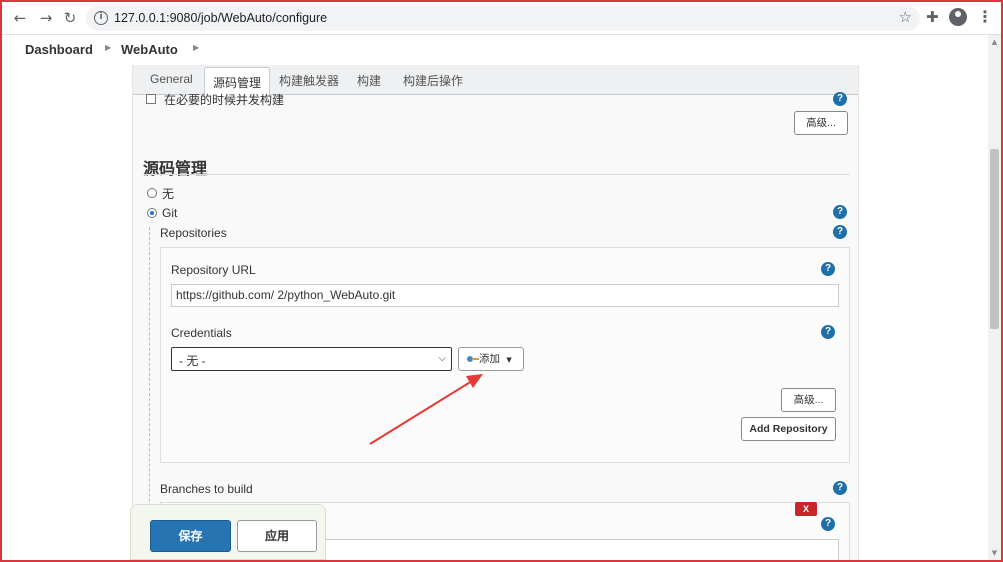  Describe the element at coordinates (985, 16) in the screenshot. I see `browser-menu-icon: ⋮` at that location.